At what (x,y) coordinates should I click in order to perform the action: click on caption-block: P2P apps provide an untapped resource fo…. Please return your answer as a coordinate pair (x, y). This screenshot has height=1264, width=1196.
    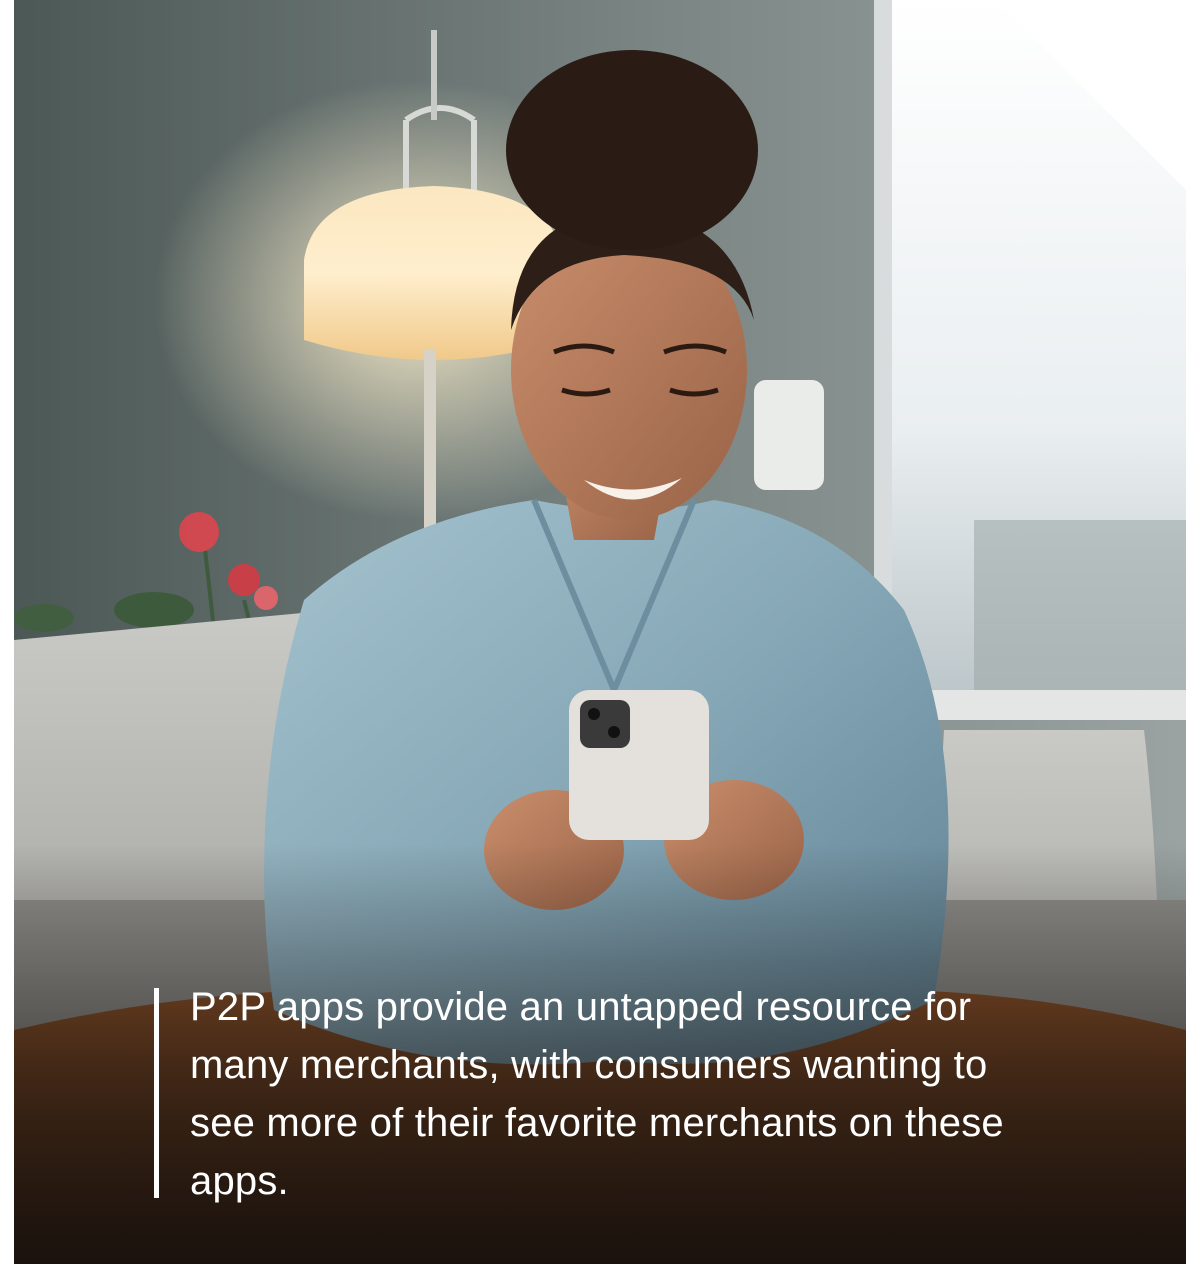
    Looking at the image, I should click on (604, 1094).